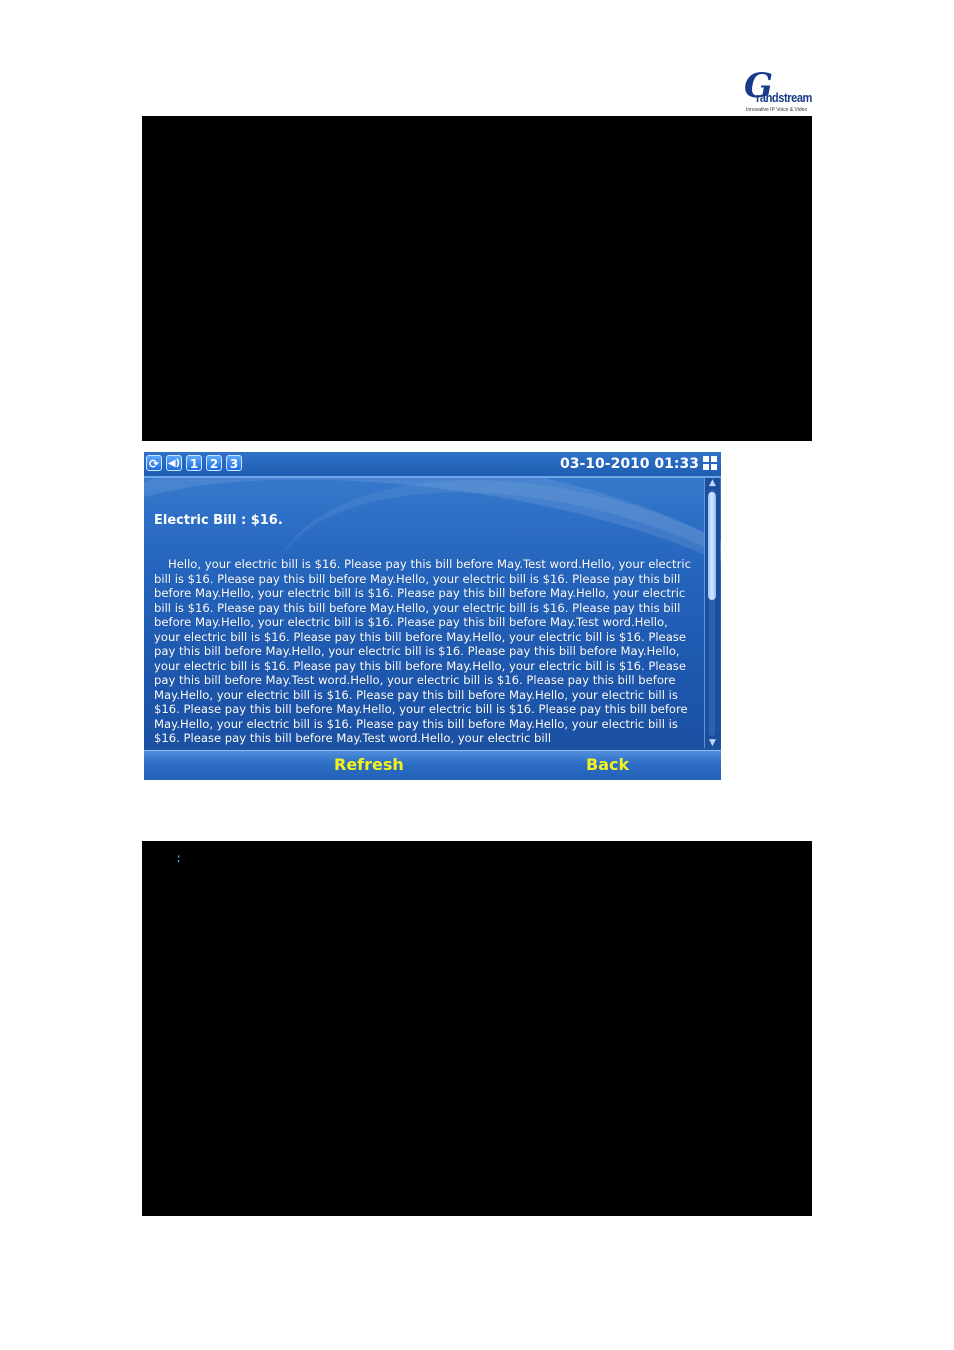  Describe the element at coordinates (777, 110) in the screenshot. I see `logo-tagline: Innovative IP Voice & Video` at that location.